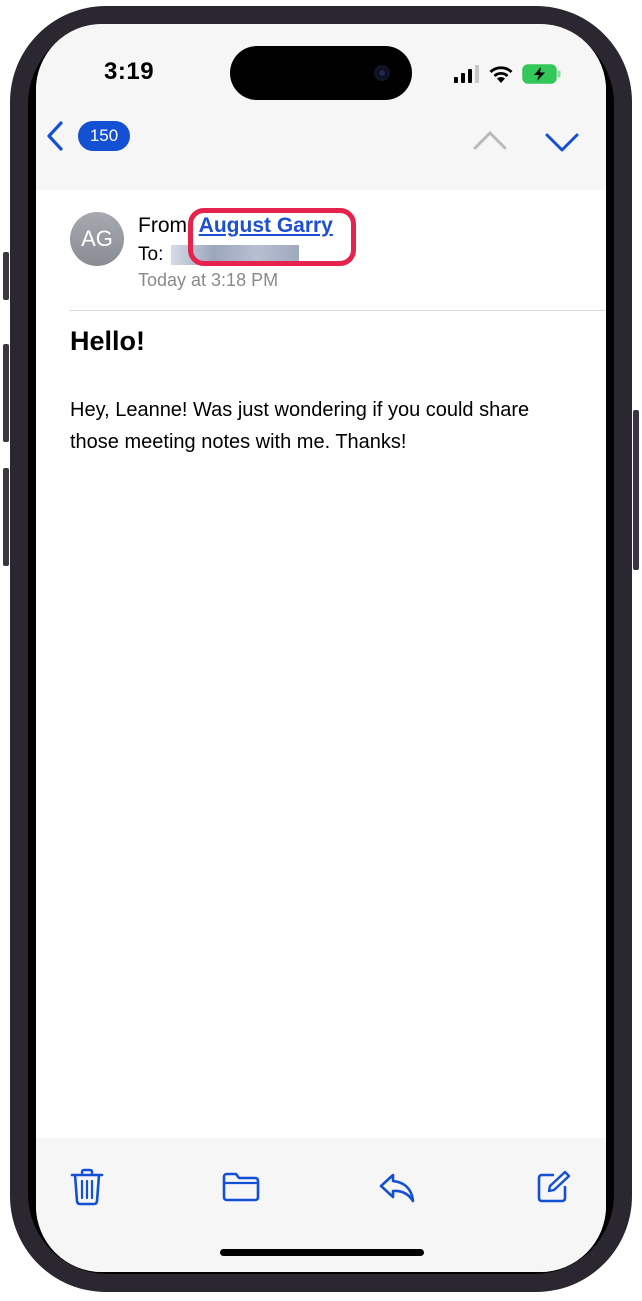 This screenshot has height=1301, width=642. I want to click on sender-avatar: AG, so click(97, 239).